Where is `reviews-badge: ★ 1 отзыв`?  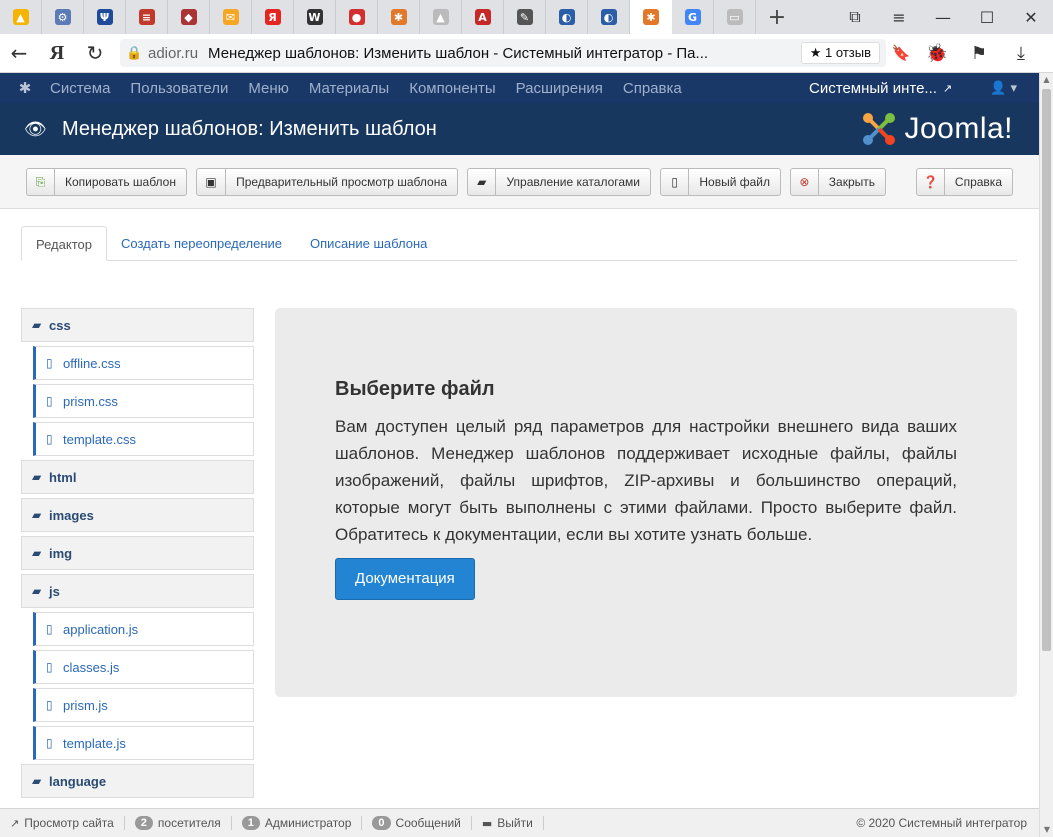 reviews-badge: ★ 1 отзыв is located at coordinates (840, 53).